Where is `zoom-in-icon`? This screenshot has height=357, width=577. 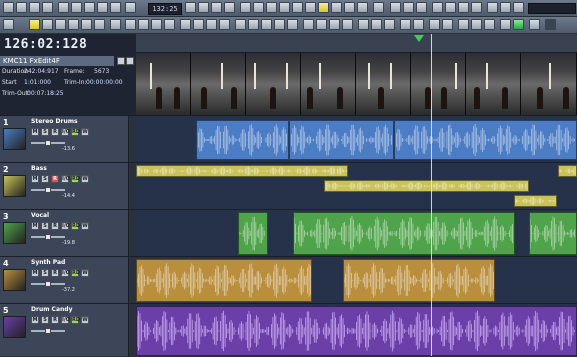
zoom-in-icon is located at coordinates (408, 7).